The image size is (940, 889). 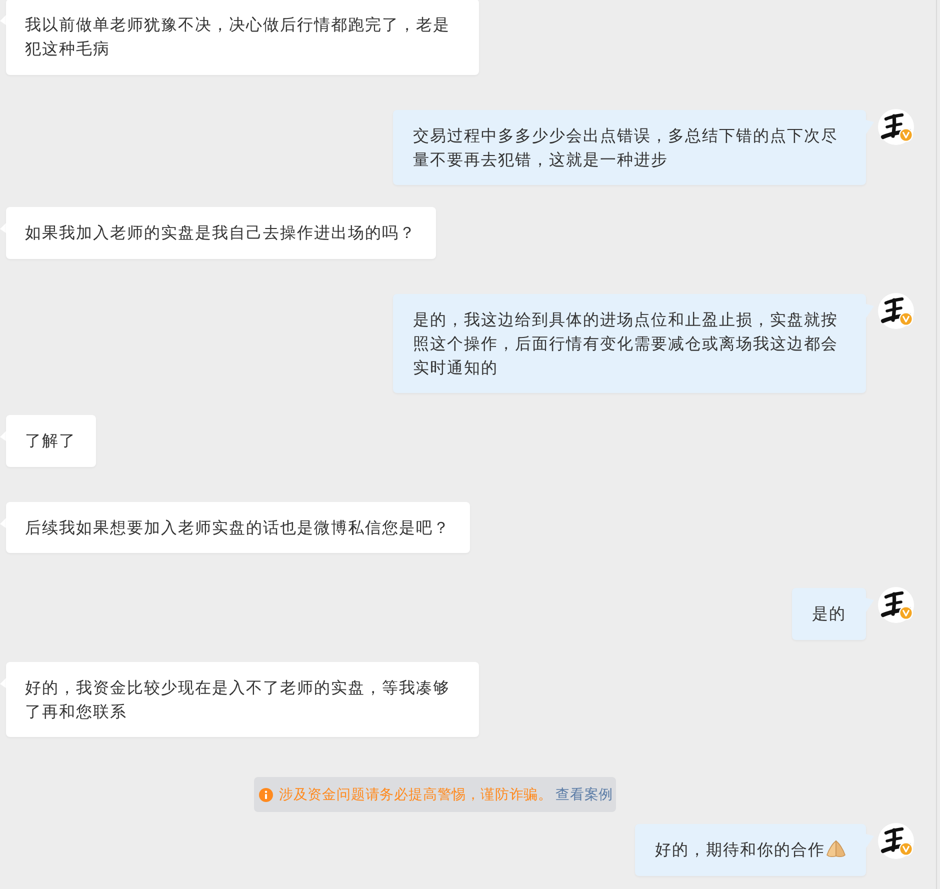 What do you see at coordinates (237, 699) in the screenshot?
I see `message-text: 好的，我资金比较少现在是入不了老师的实盘，等我凑够了再和您联系` at bounding box center [237, 699].